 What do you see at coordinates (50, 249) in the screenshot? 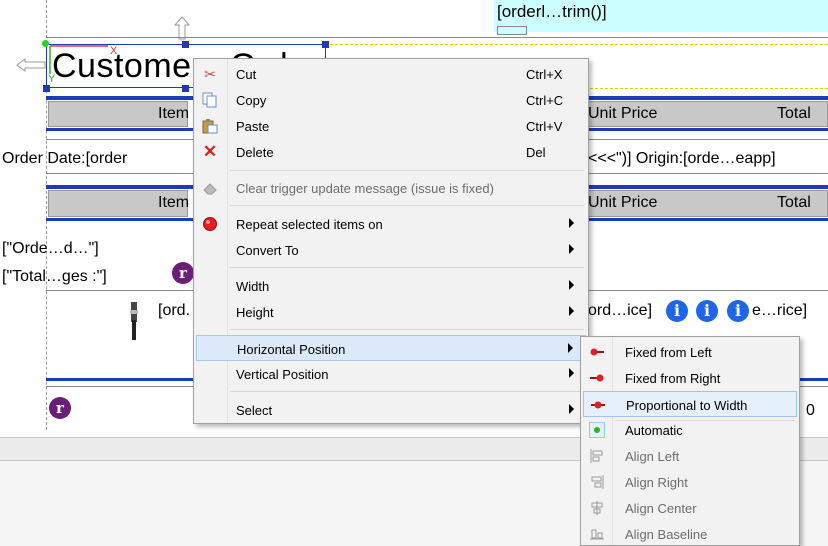
I see `group-field: ["Orde…d…"]` at bounding box center [50, 249].